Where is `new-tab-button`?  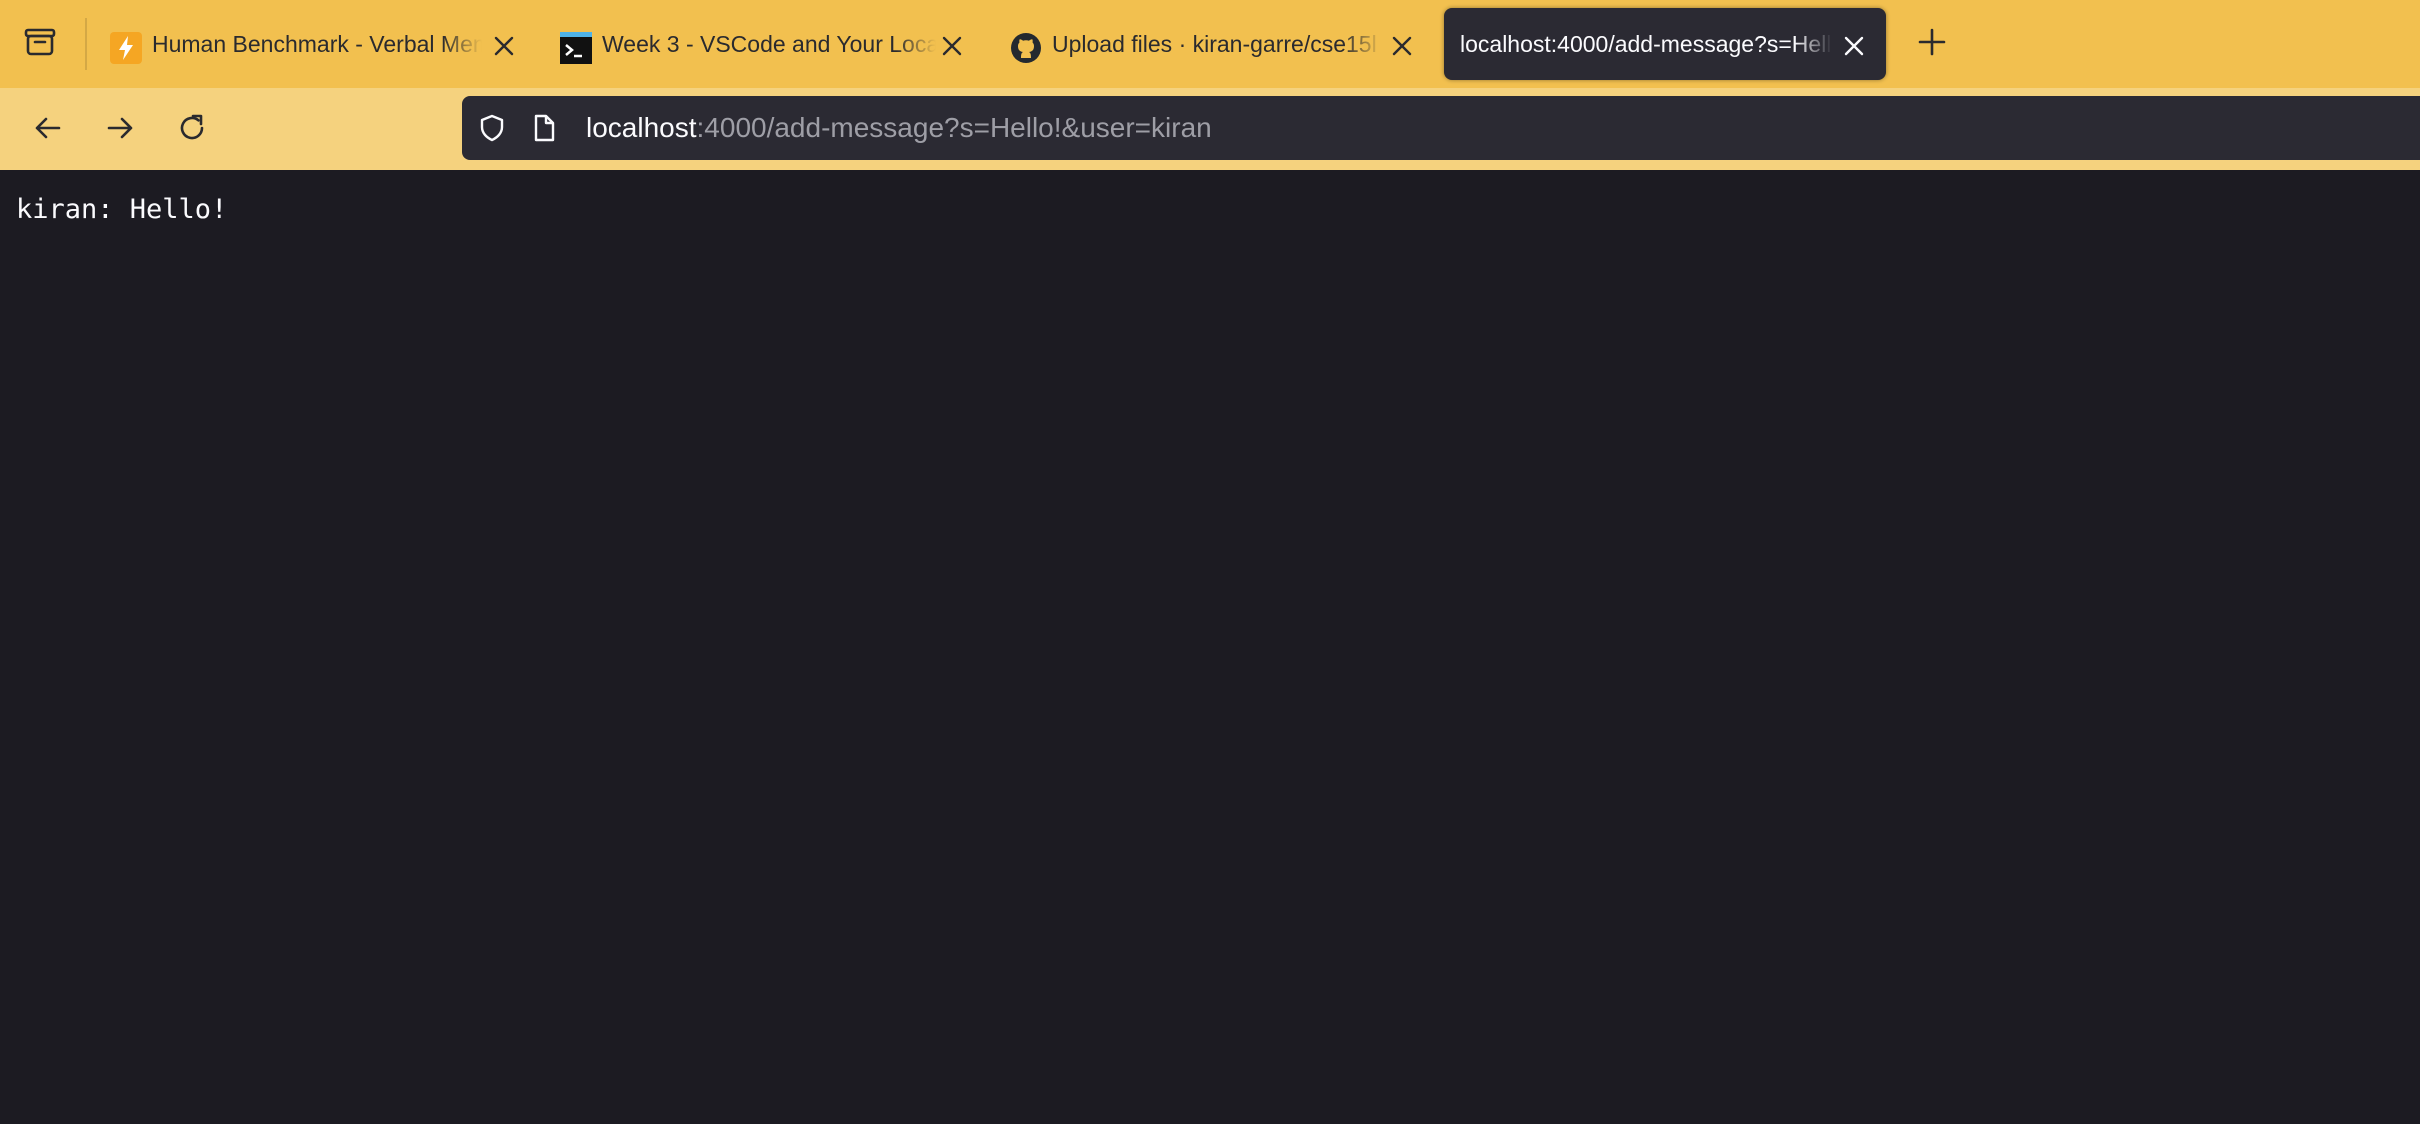 new-tab-button is located at coordinates (1932, 44).